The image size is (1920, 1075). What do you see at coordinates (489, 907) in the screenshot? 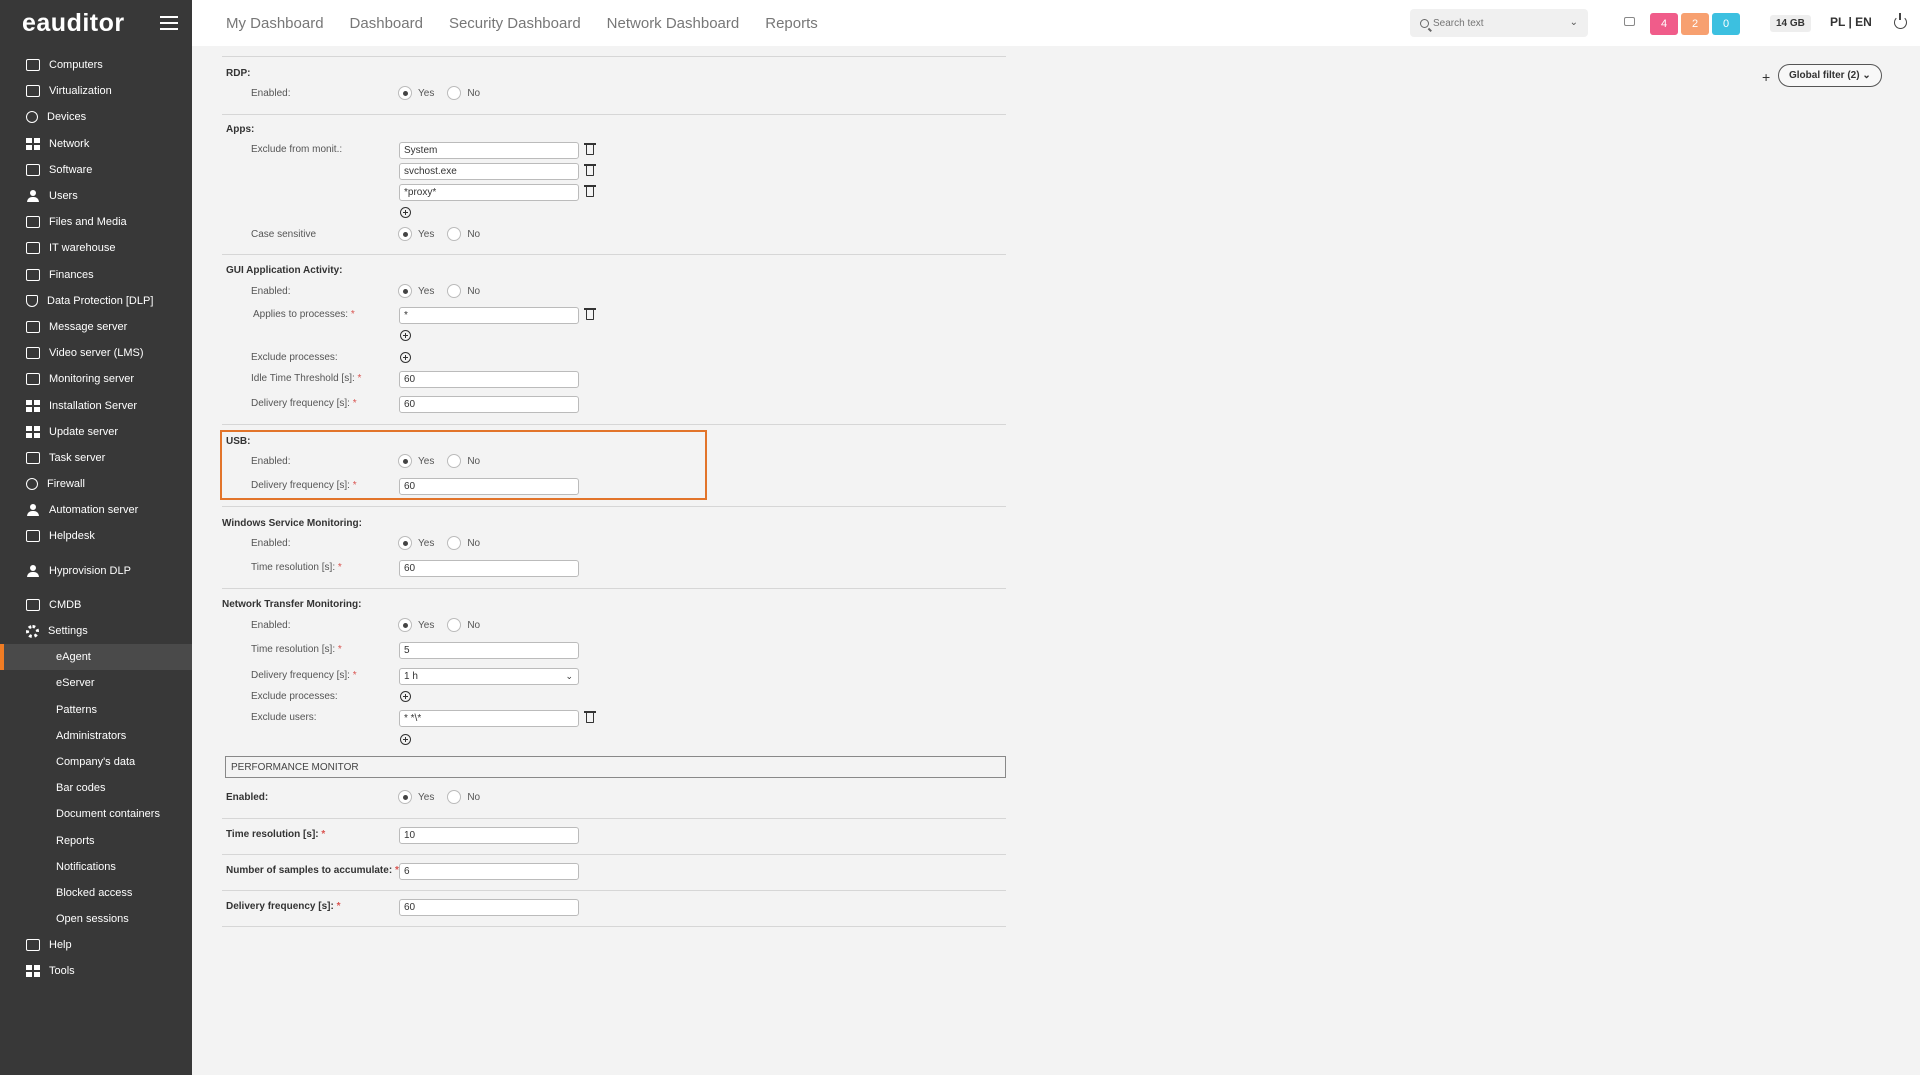
I see `perf-delivery-frequency-field` at bounding box center [489, 907].